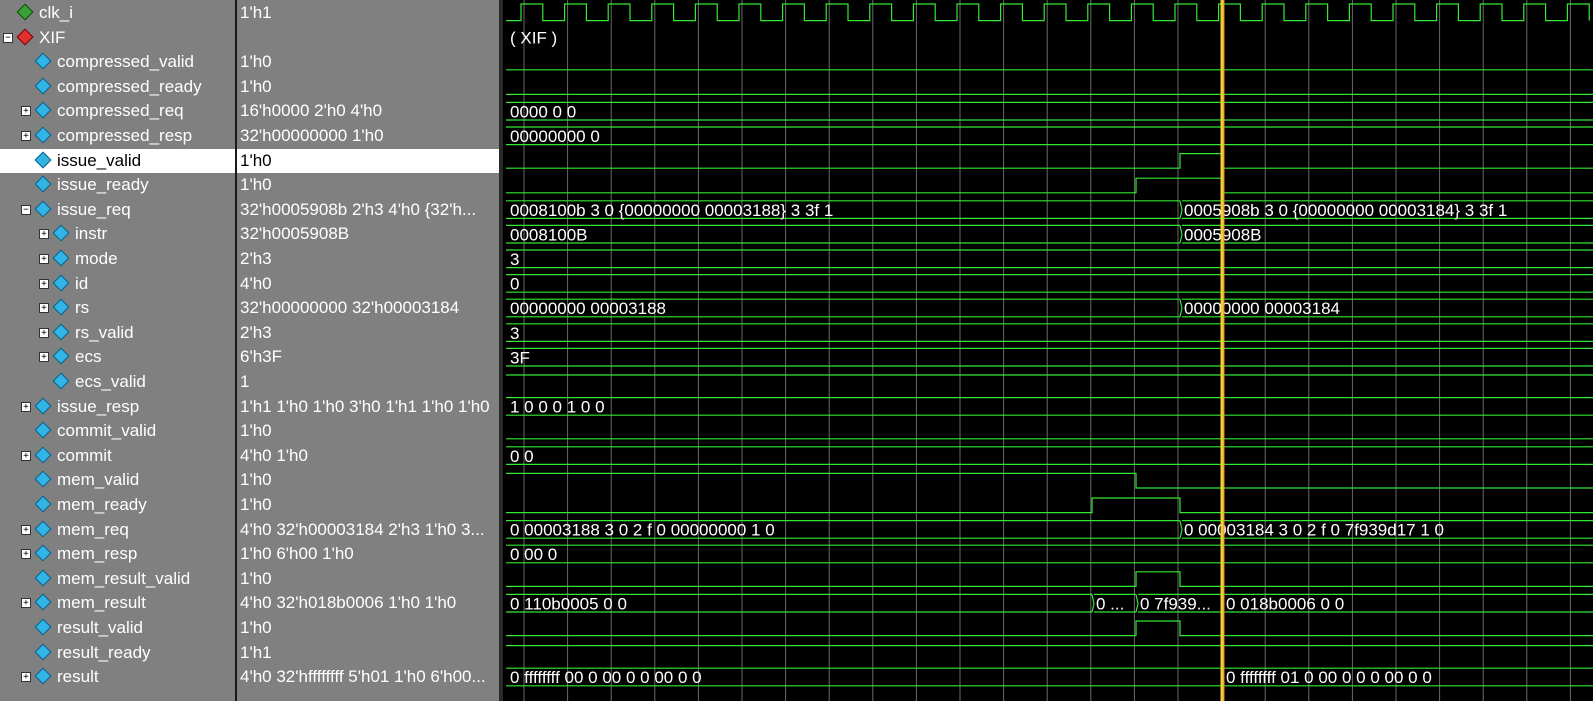 The height and width of the screenshot is (701, 1593). I want to click on signal-row-mem_req: + mem_req, so click(117, 530).